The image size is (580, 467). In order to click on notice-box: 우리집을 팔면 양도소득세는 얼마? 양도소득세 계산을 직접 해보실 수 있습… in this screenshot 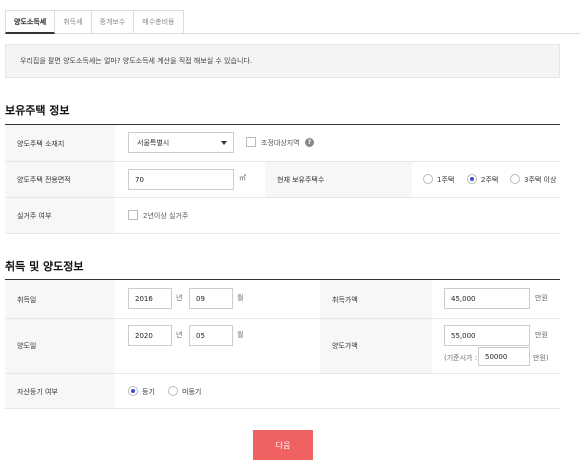, I will do `click(282, 61)`.